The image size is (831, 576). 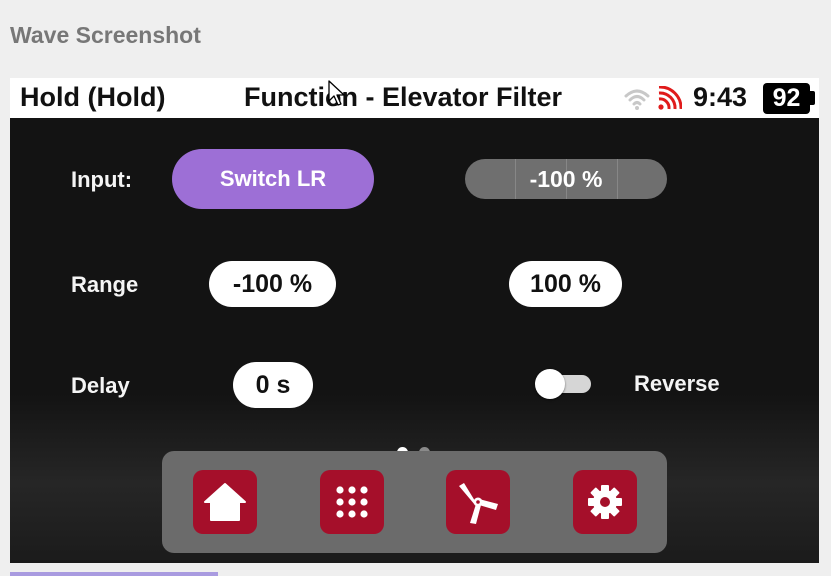 I want to click on delay-label: Delay, so click(x=100, y=385).